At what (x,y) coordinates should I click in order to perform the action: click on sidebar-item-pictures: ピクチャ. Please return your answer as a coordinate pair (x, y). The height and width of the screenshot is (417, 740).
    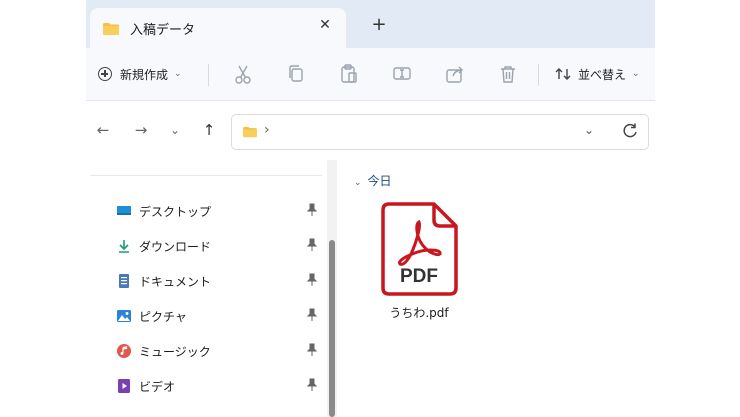
    Looking at the image, I should click on (221, 316).